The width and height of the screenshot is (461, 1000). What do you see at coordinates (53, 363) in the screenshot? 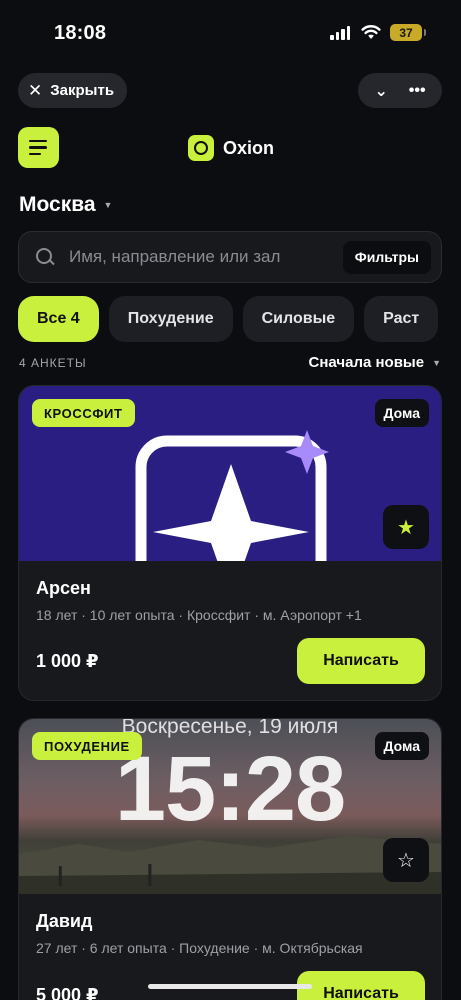
I see `results-count: 4 АНКЕТЫ` at bounding box center [53, 363].